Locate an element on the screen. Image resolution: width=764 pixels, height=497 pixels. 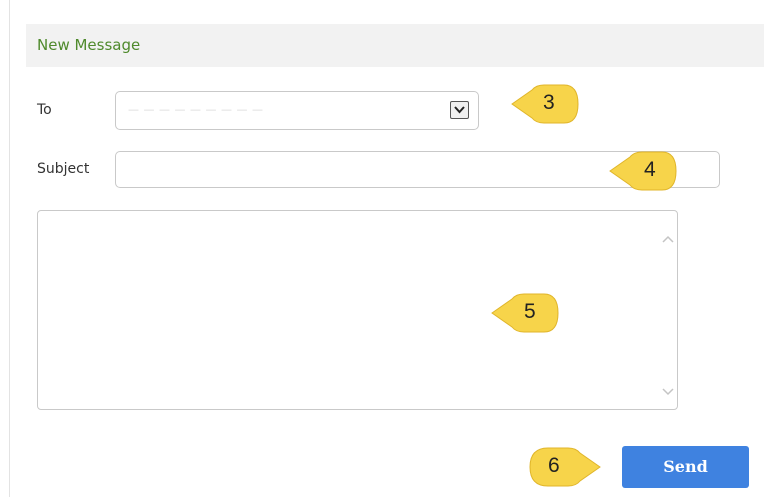
recipient-selected-value: — — — — — — — — — is located at coordinates (196, 109).